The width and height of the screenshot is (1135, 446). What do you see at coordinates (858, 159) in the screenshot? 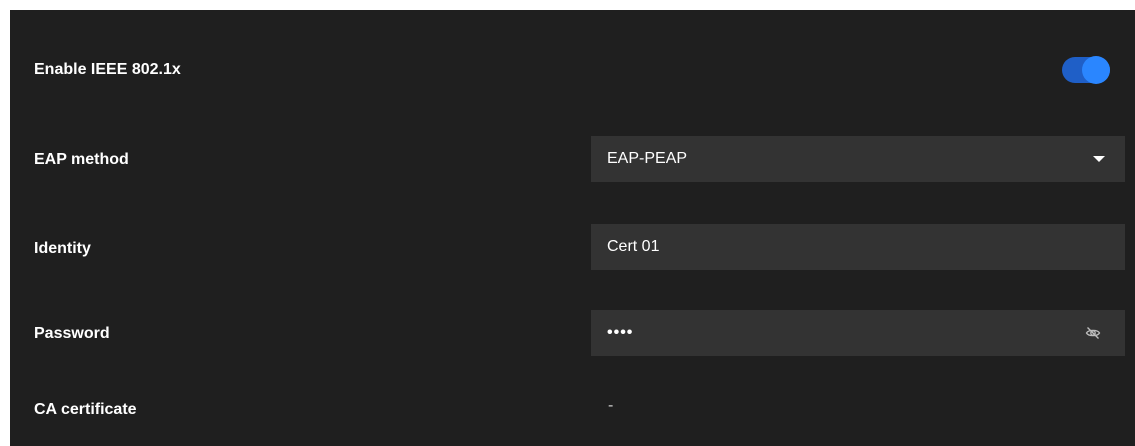
I see `eap-method-select: EAP-PEAP` at bounding box center [858, 159].